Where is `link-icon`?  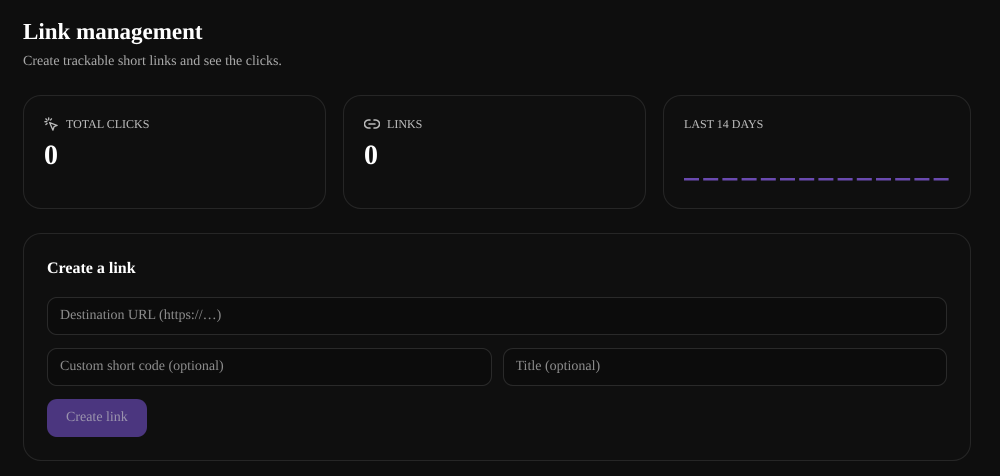 link-icon is located at coordinates (372, 124).